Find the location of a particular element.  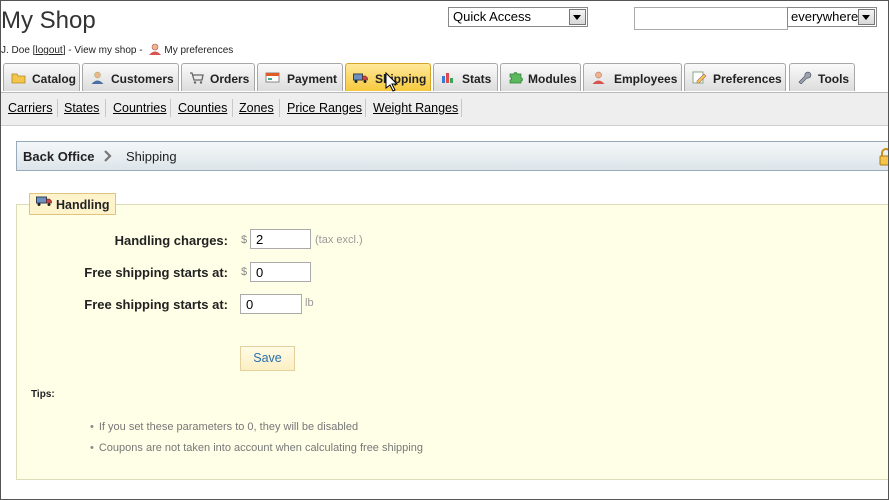

tab-label: Orders is located at coordinates (230, 79).